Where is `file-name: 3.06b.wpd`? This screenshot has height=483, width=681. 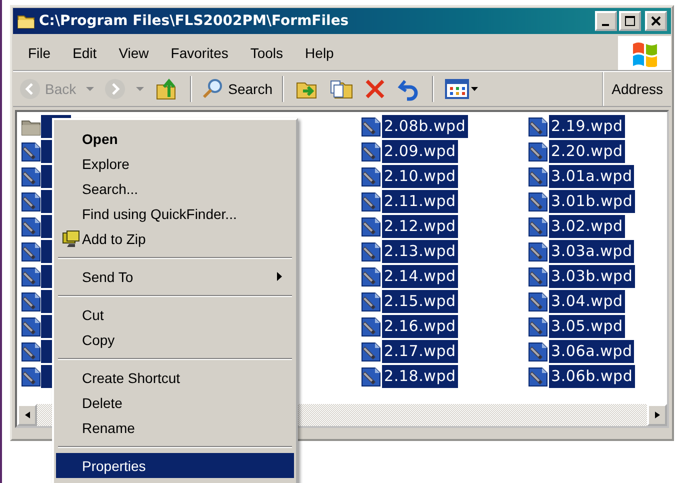 file-name: 3.06b.wpd is located at coordinates (592, 376).